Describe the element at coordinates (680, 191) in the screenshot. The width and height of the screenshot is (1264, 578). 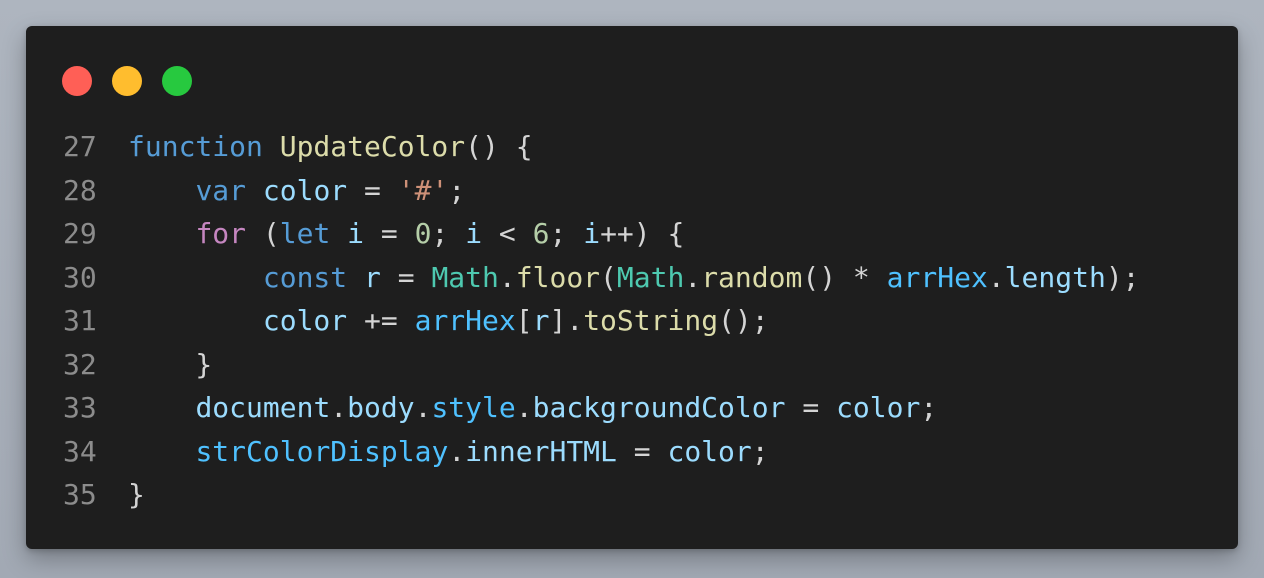
I see `code-text: var color = '#';` at that location.